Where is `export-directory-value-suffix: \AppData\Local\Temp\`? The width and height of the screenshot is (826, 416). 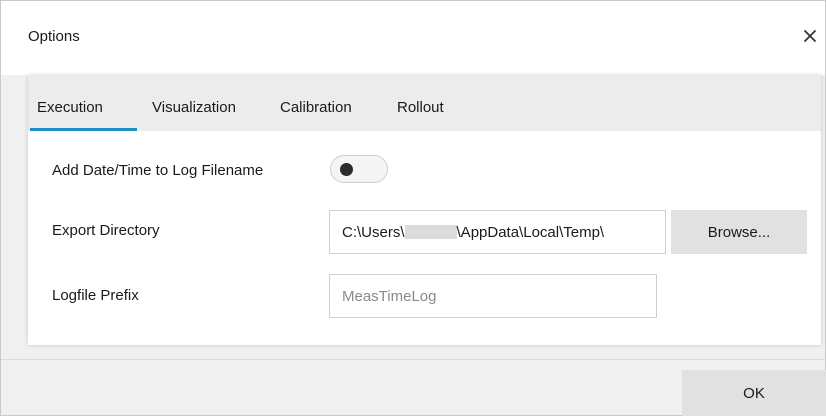 export-directory-value-suffix: \AppData\Local\Temp\ is located at coordinates (530, 232).